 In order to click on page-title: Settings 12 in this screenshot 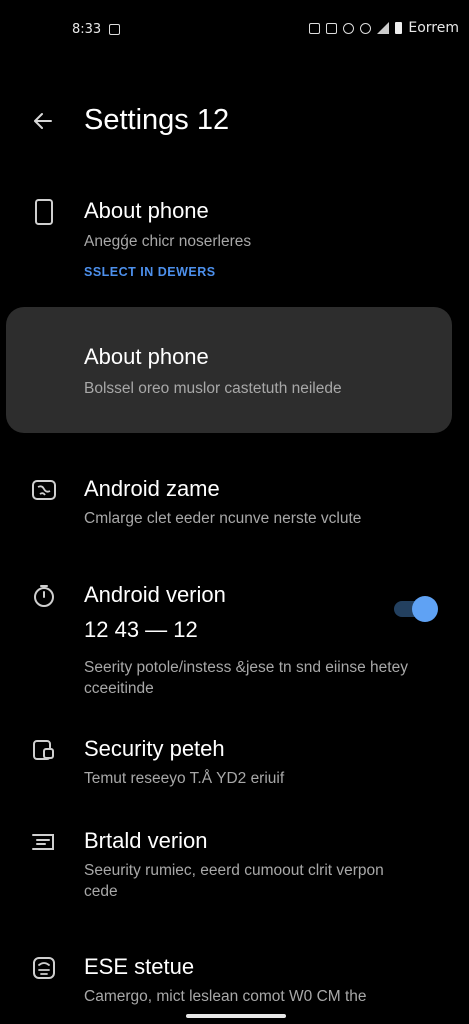, I will do `click(157, 120)`.